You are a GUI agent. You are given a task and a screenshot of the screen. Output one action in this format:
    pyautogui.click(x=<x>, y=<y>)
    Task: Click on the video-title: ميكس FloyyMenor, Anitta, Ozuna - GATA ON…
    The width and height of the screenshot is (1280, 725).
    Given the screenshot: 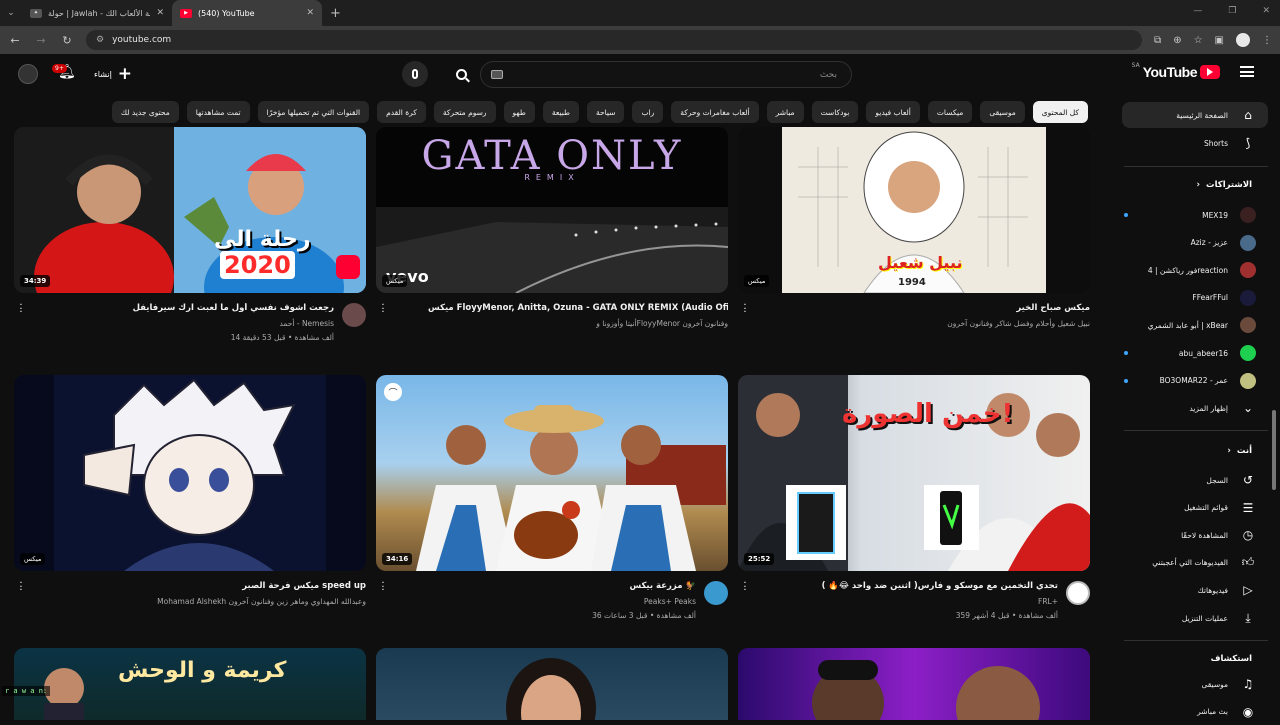 What is the action you would take?
    pyautogui.click(x=578, y=308)
    